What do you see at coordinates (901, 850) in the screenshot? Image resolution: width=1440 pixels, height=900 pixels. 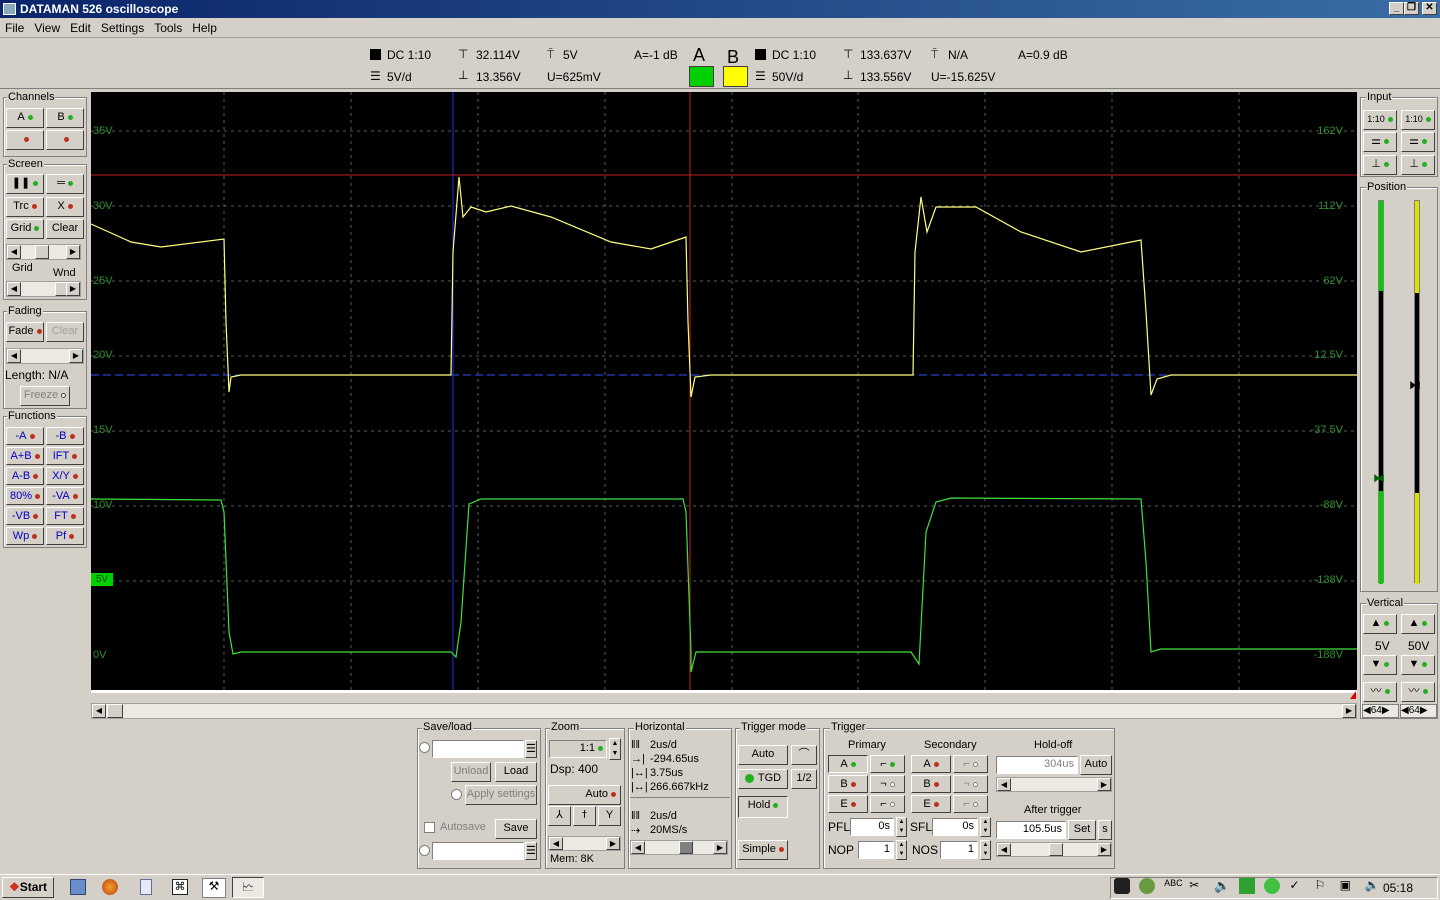 I see `nop-spinner: ▲ ▼` at bounding box center [901, 850].